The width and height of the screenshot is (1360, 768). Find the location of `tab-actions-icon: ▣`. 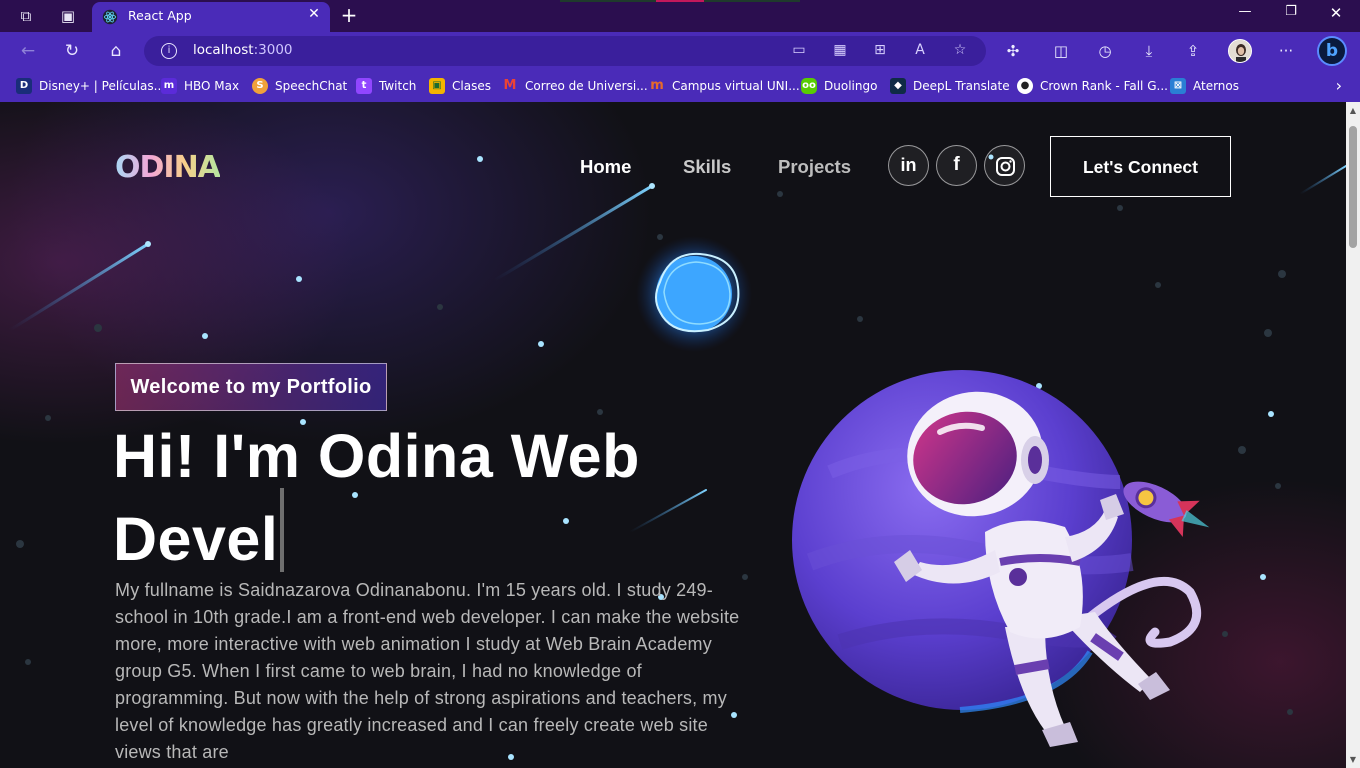

tab-actions-icon: ▣ is located at coordinates (68, 16).